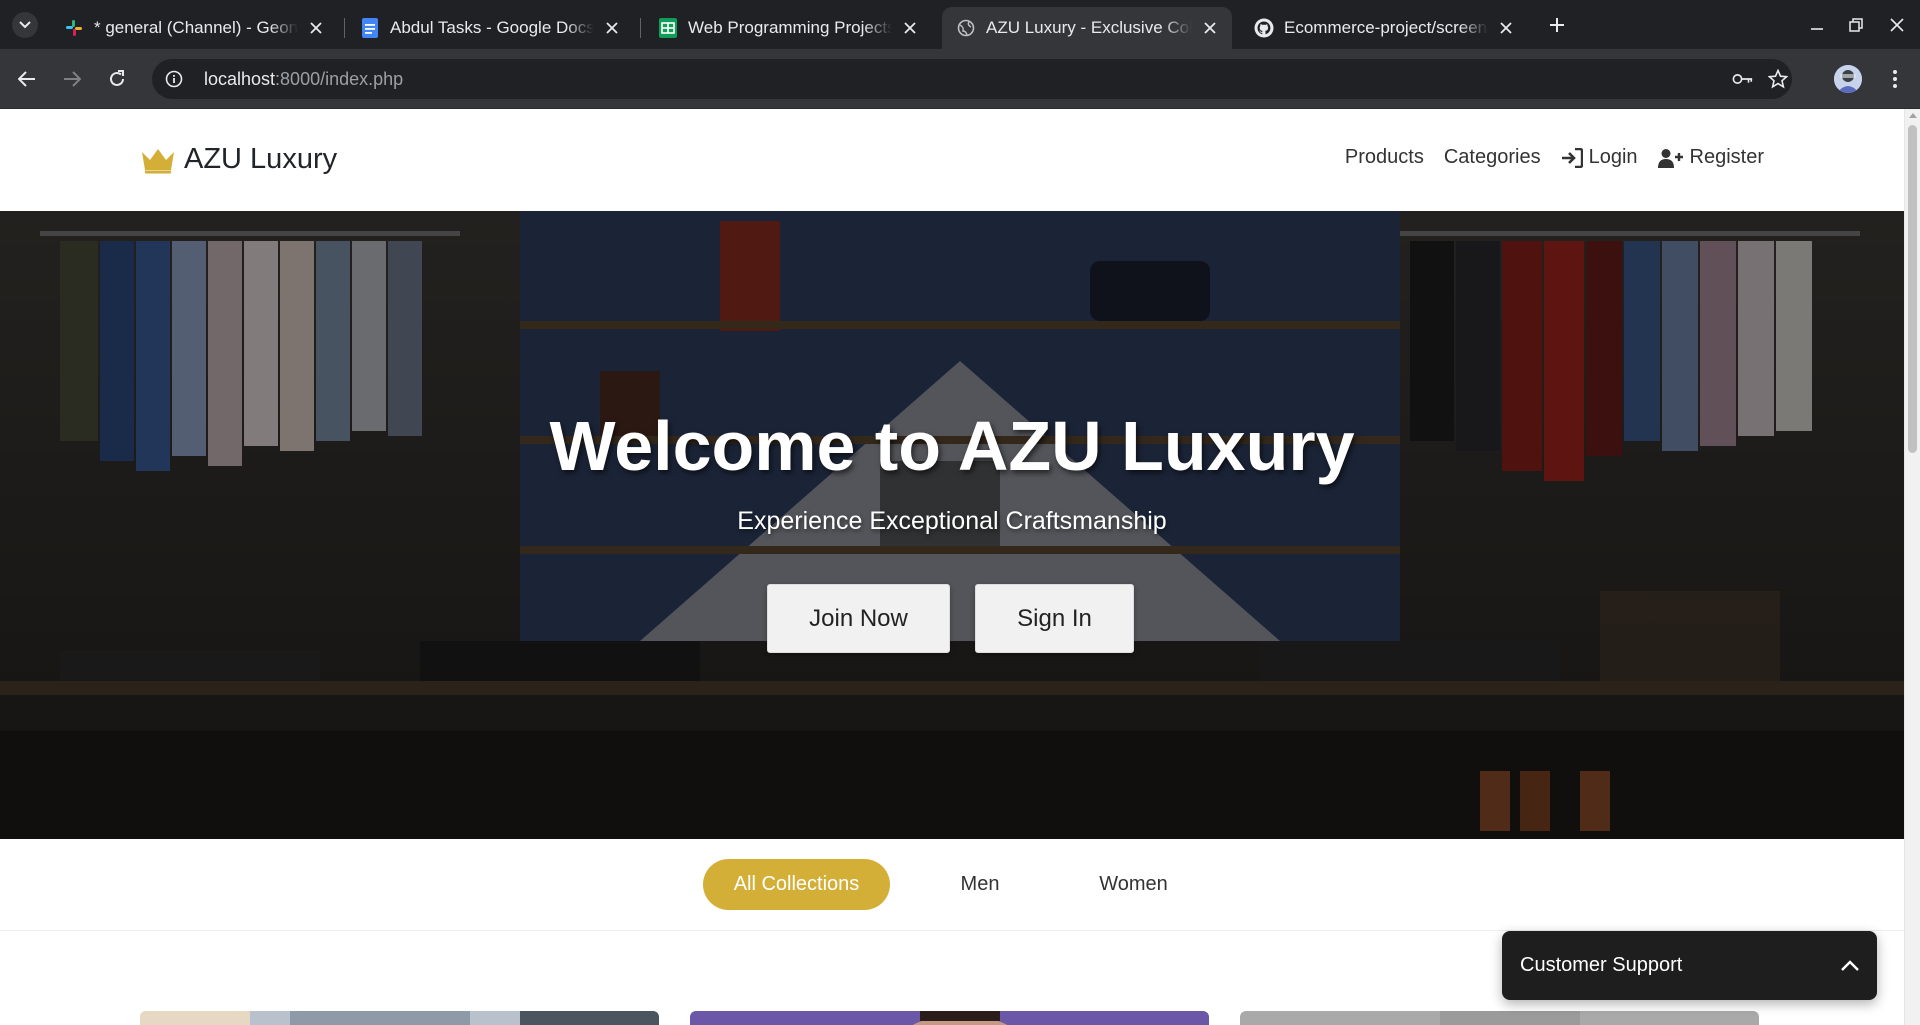  What do you see at coordinates (1601, 965) in the screenshot?
I see `customer-support-label: Customer Support` at bounding box center [1601, 965].